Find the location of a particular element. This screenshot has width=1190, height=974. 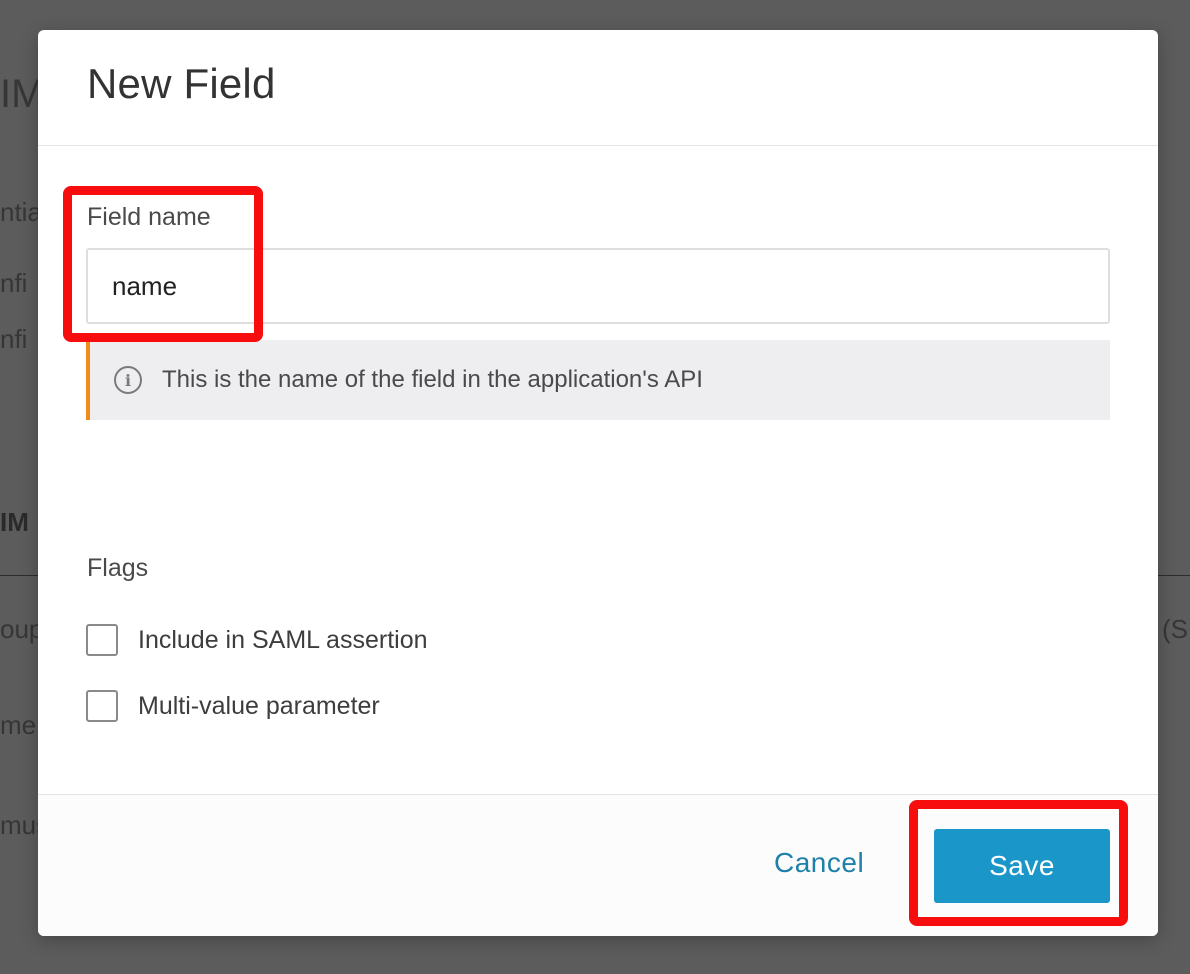

dialog-footer: Cancel Save is located at coordinates (598, 865).